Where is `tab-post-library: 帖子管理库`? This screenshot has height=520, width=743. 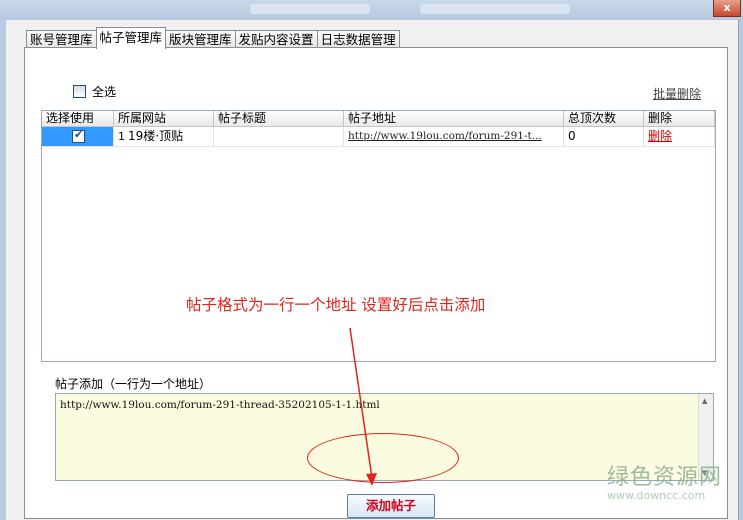 tab-post-library: 帖子管理库 is located at coordinates (131, 38).